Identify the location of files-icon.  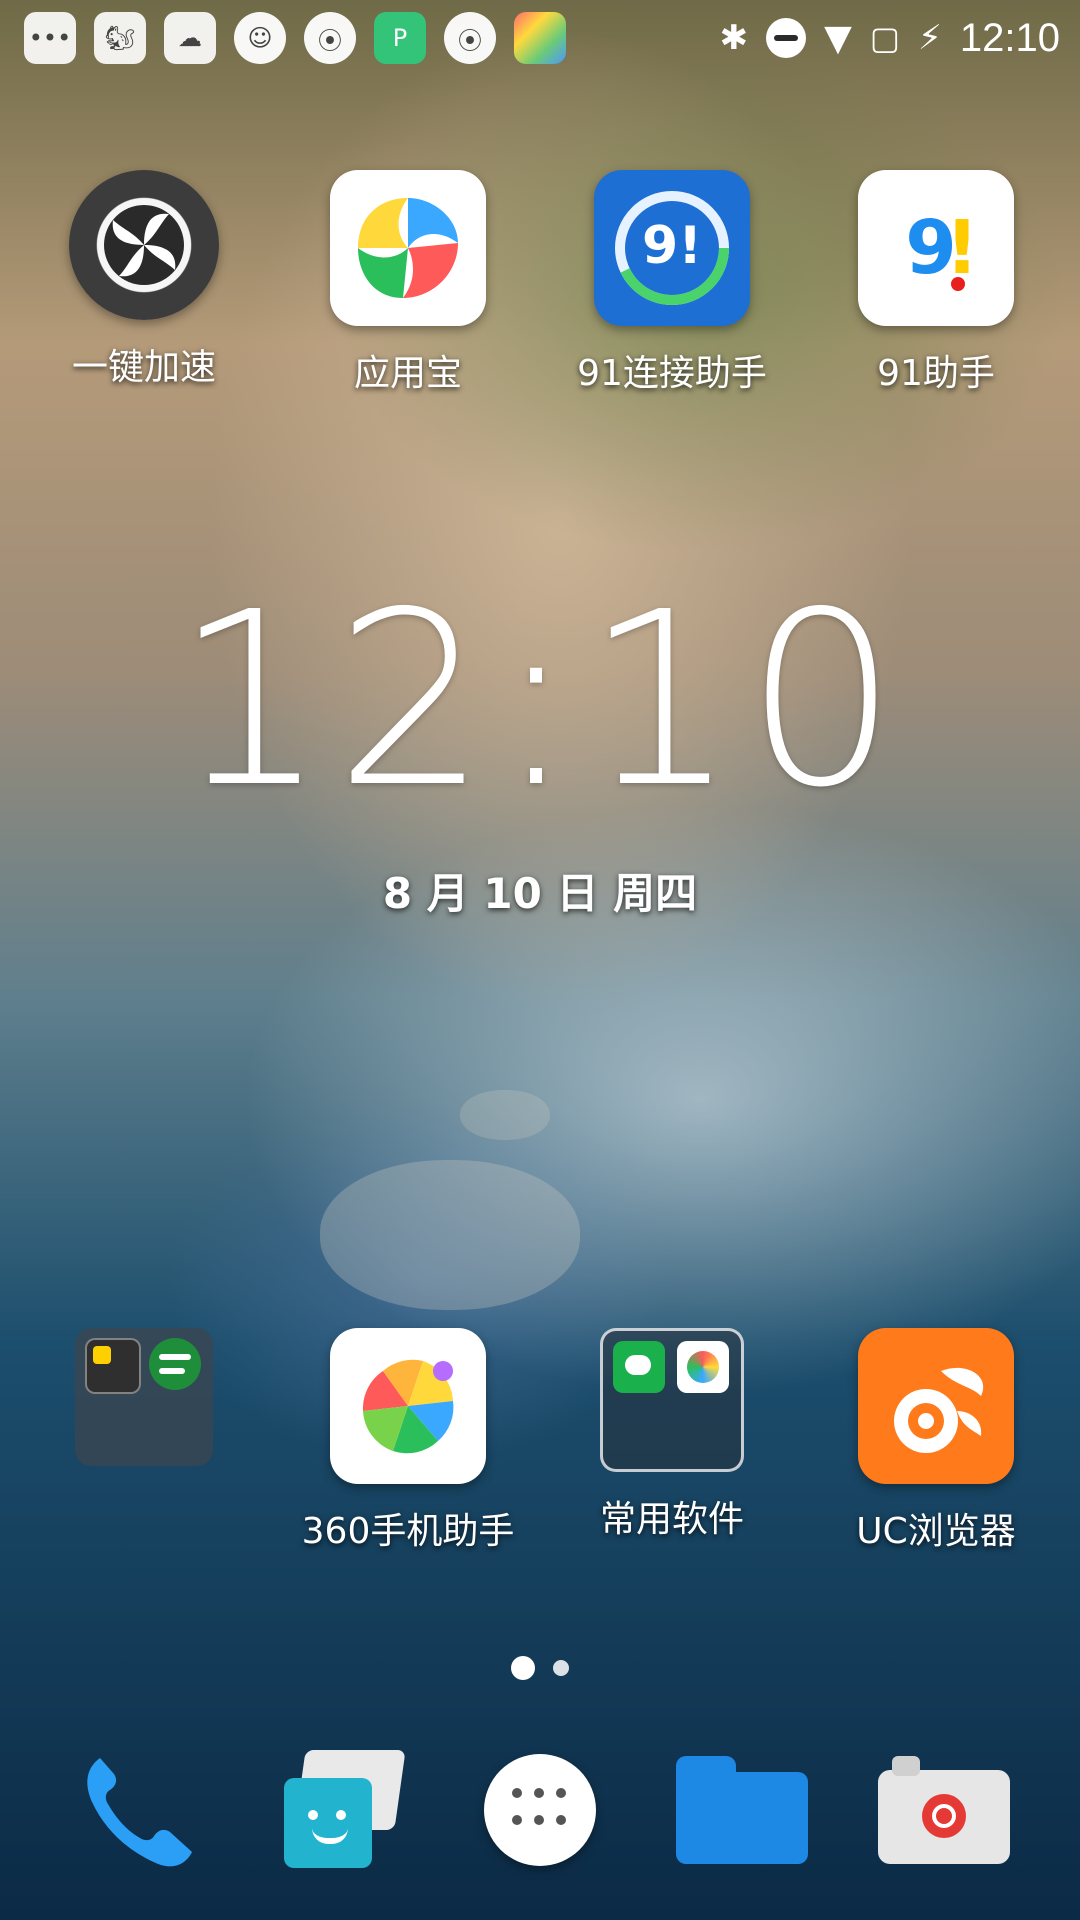
(742, 1810).